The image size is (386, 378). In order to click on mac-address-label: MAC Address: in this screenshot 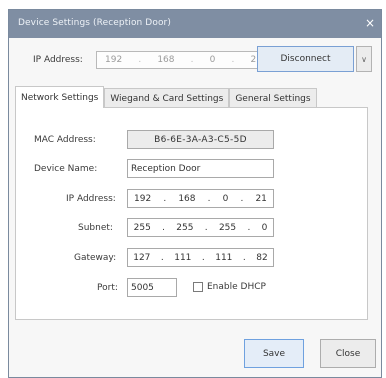, I will do `click(65, 140)`.